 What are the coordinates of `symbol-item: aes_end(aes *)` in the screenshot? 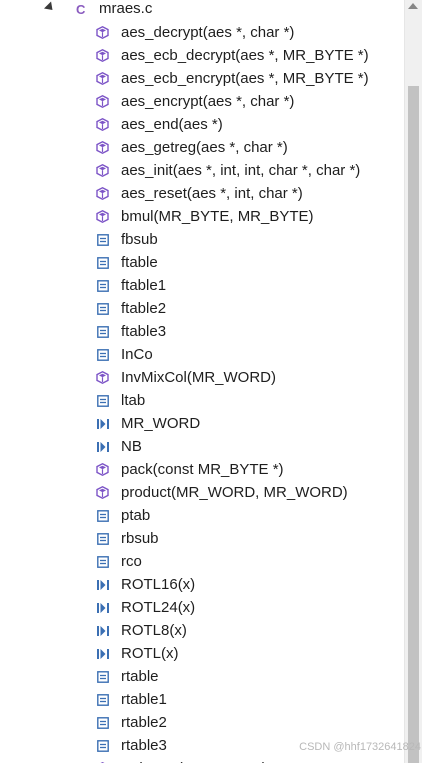 It's located at (202, 124).